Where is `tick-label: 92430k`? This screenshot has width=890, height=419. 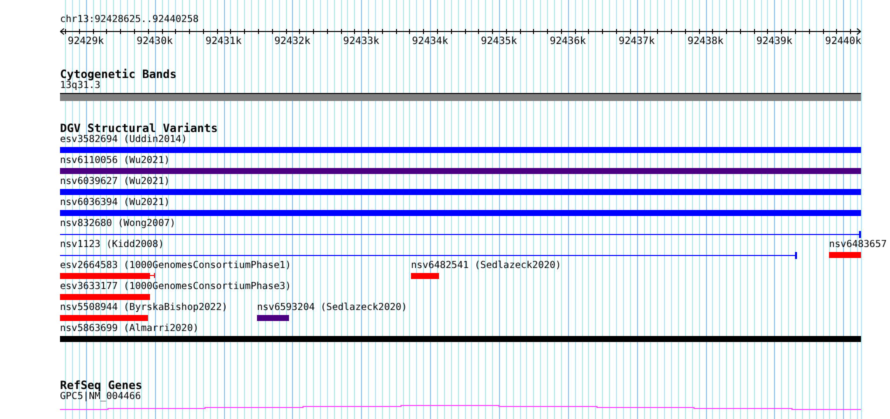
tick-label: 92430k is located at coordinates (154, 42).